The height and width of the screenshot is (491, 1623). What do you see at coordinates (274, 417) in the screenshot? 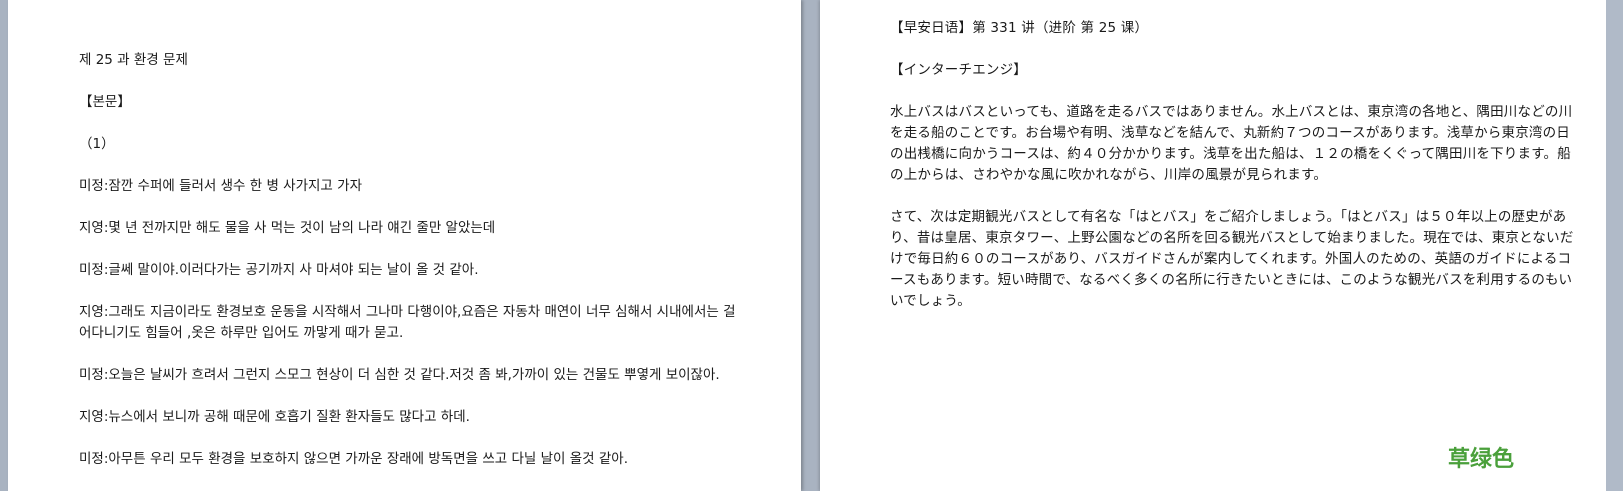
I see `dialogue-line: 지영:뉴스에서 보니까 공해 때문에 호흡기 질환 환자들도 많다고 하데.` at bounding box center [274, 417].